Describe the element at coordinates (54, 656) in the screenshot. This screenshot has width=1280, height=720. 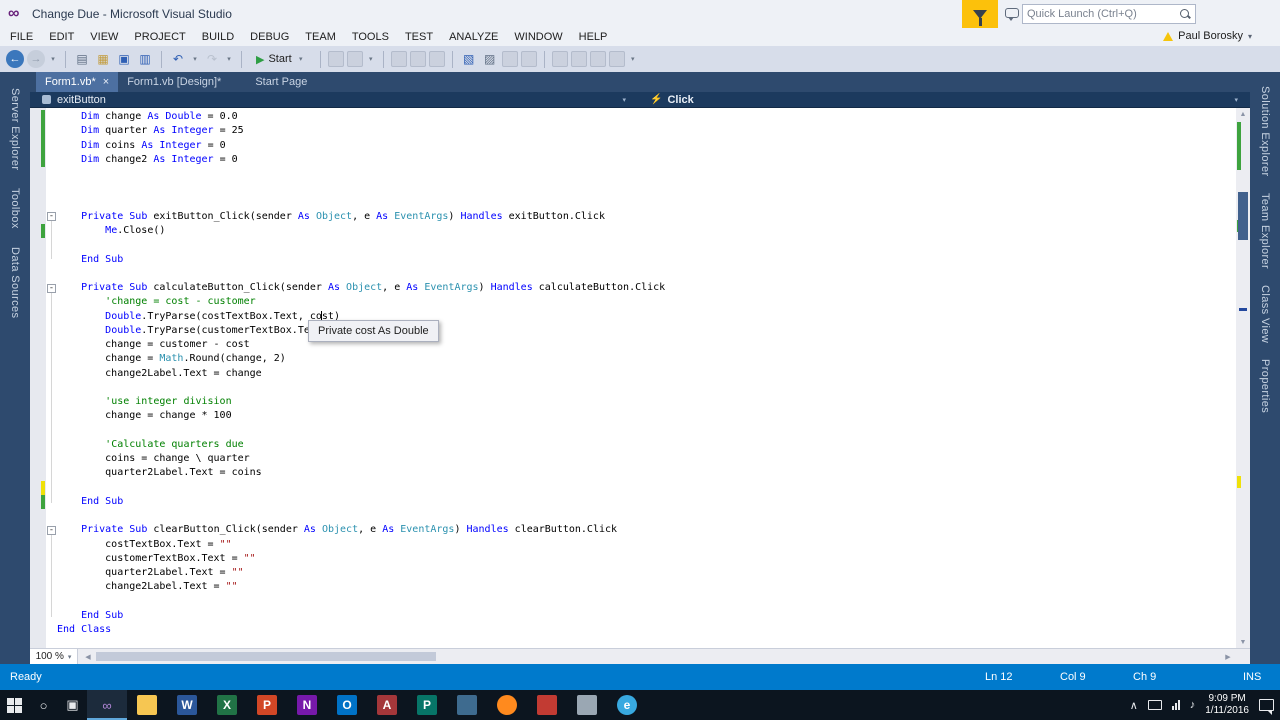
I see `zoom-dropdown: 100 % ▾` at that location.